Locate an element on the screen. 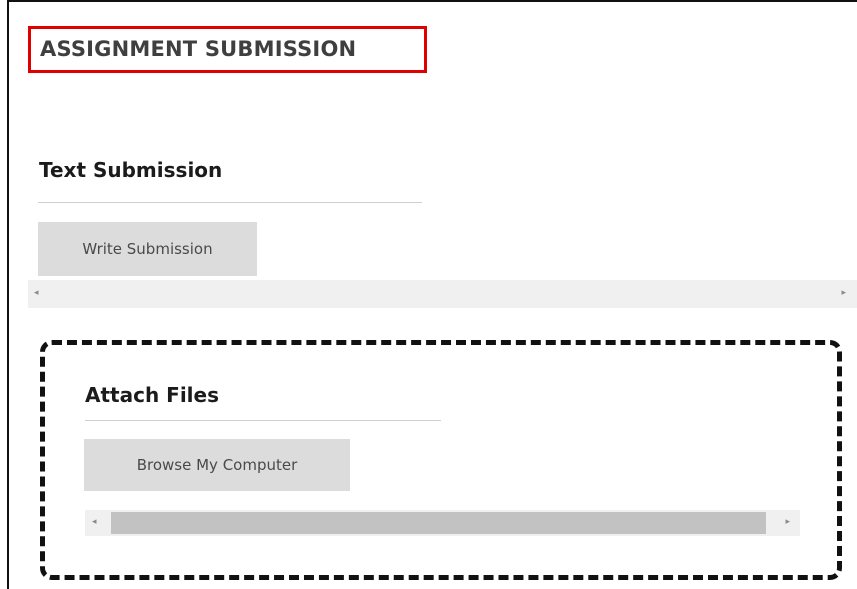  write-submission-button: Write Submission is located at coordinates (147, 249).